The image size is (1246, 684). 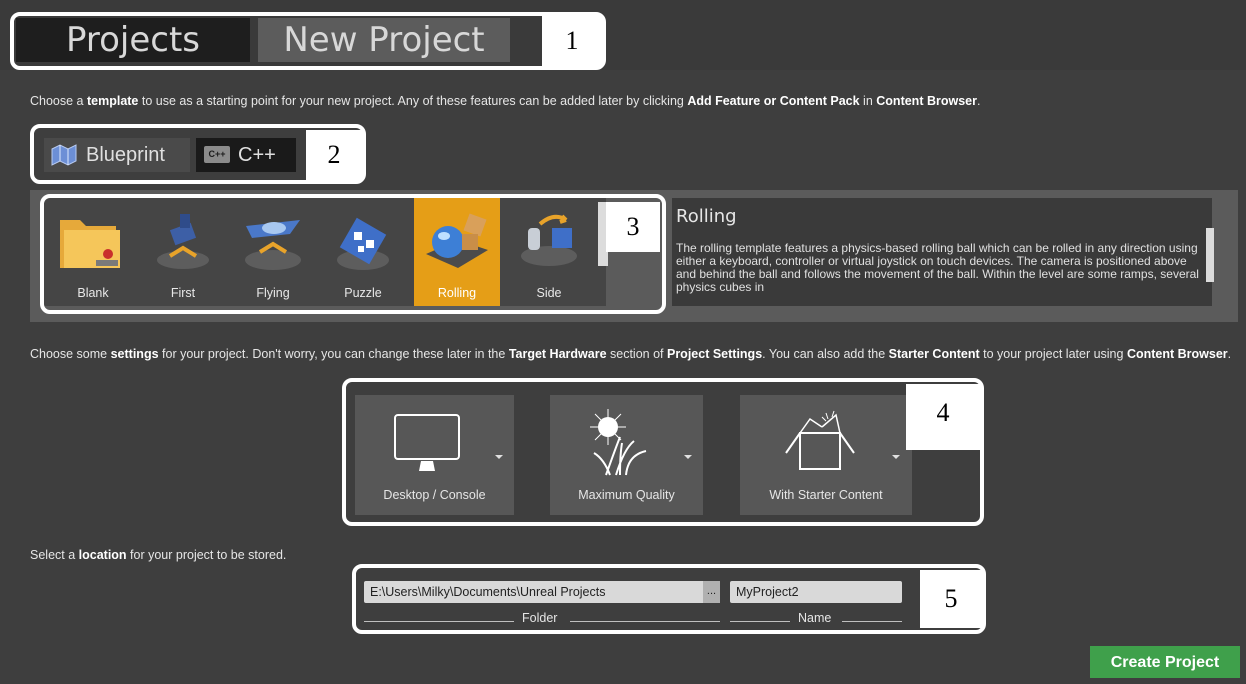 I want to click on callout-3-frame, so click(x=353, y=254).